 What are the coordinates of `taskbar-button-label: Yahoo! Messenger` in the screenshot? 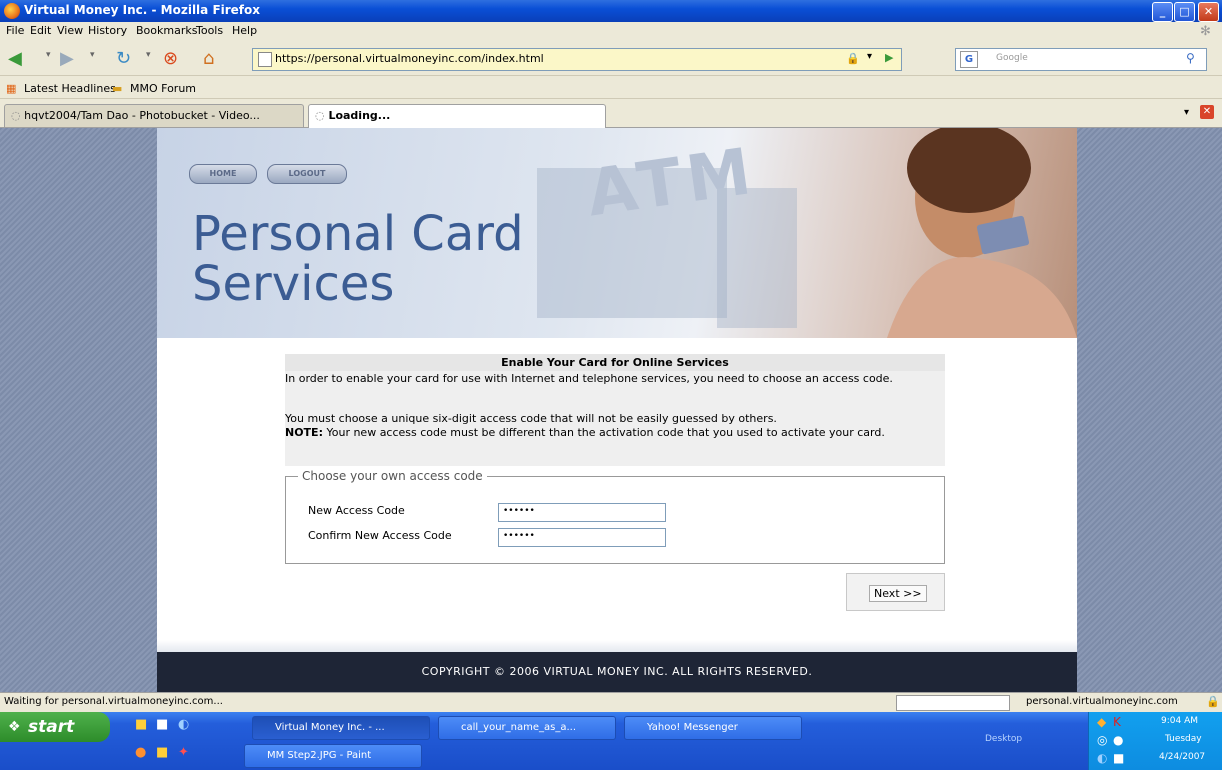 It's located at (692, 727).